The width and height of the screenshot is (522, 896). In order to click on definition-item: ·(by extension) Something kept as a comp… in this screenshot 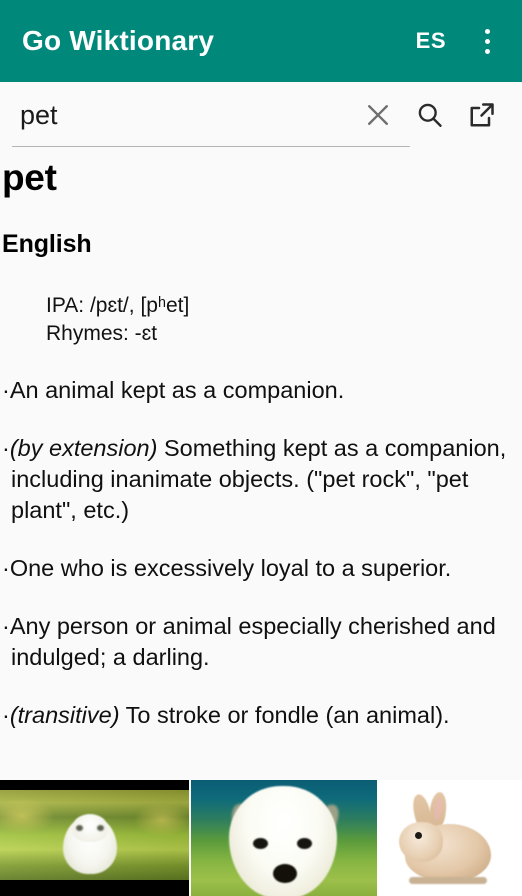, I will do `click(257, 479)`.